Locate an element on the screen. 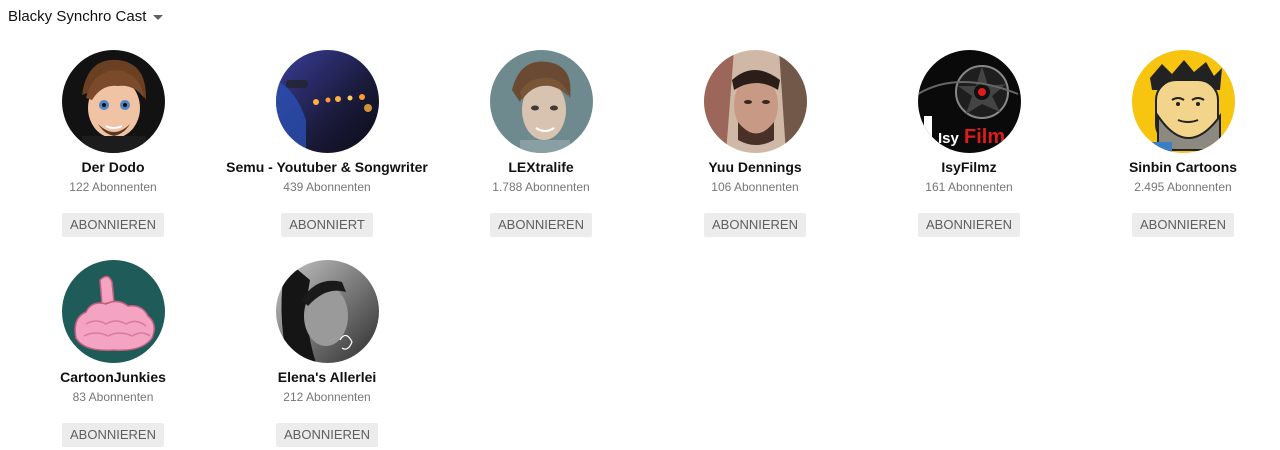 The height and width of the screenshot is (450, 1280). channel-name: Yuu Dennings is located at coordinates (755, 167).